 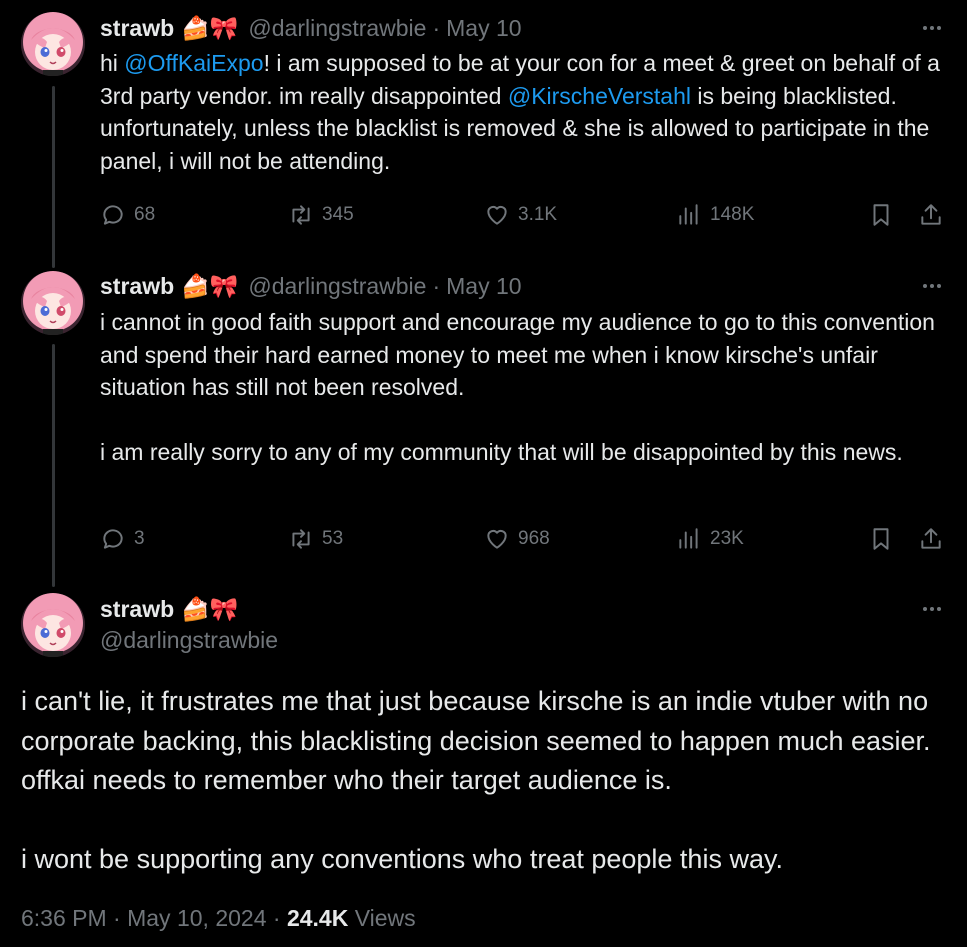 What do you see at coordinates (317, 918) in the screenshot?
I see `view-count: 24.4K` at bounding box center [317, 918].